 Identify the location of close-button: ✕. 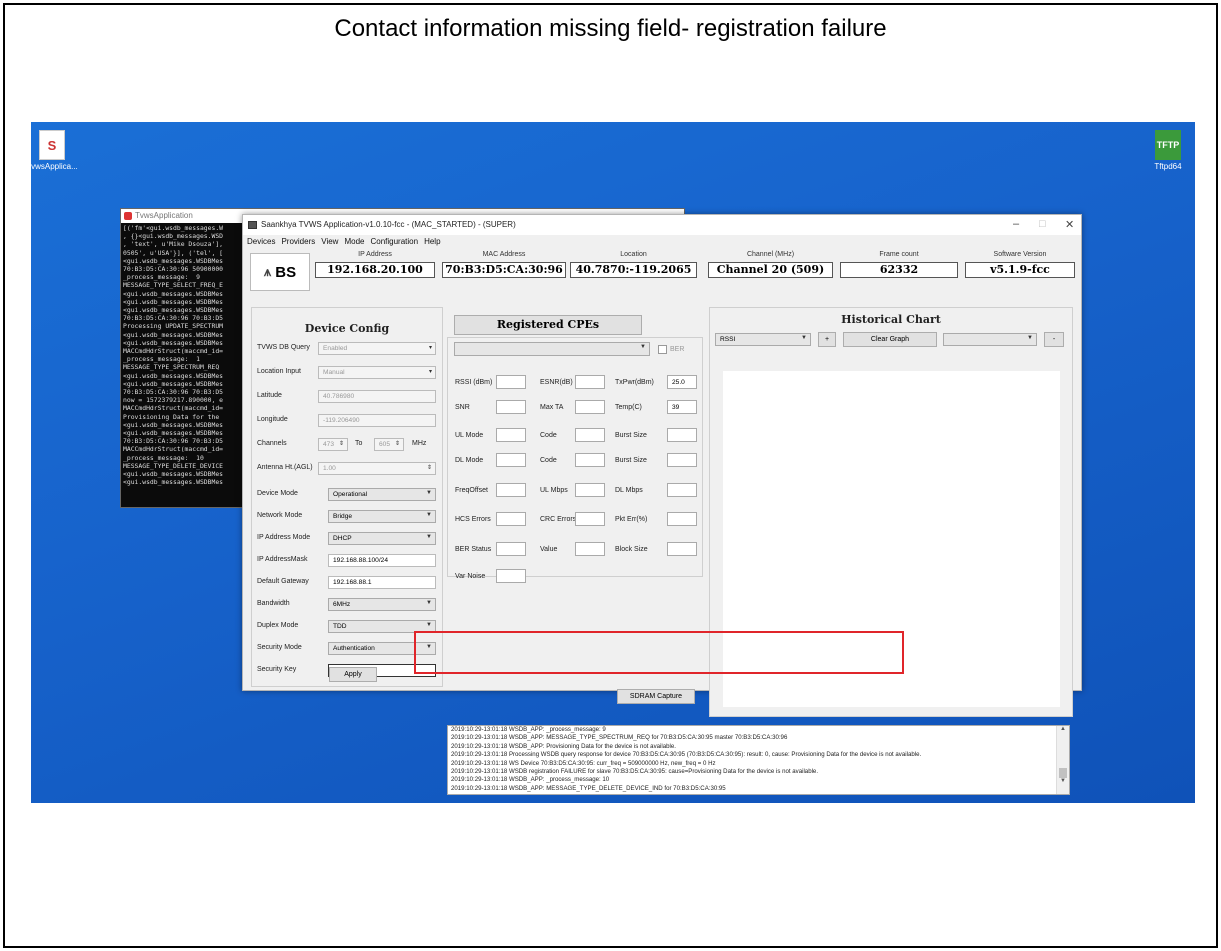
(1069, 224).